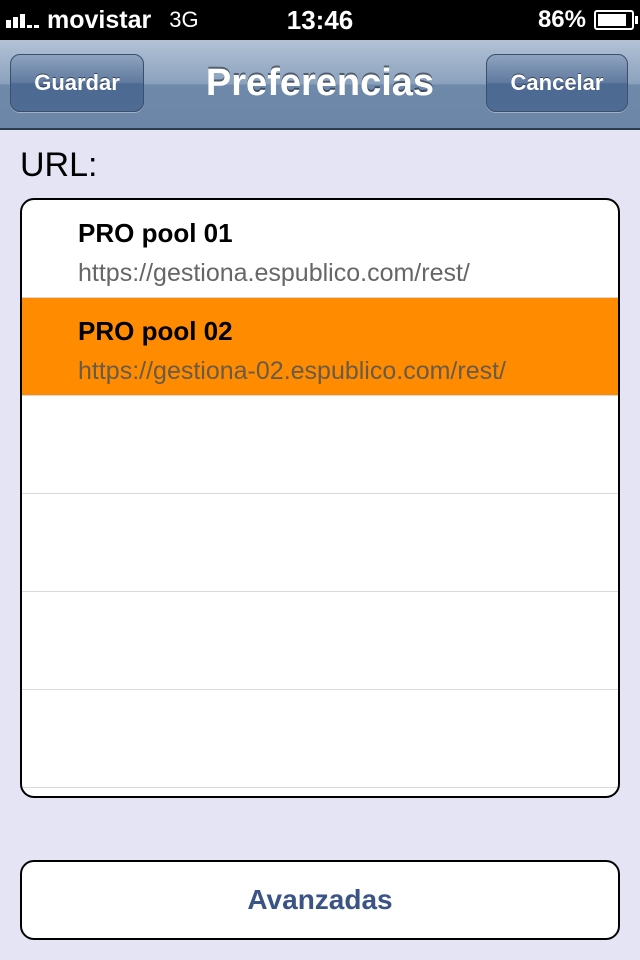 The width and height of the screenshot is (640, 960). What do you see at coordinates (636, 20) in the screenshot?
I see `battery-nub` at bounding box center [636, 20].